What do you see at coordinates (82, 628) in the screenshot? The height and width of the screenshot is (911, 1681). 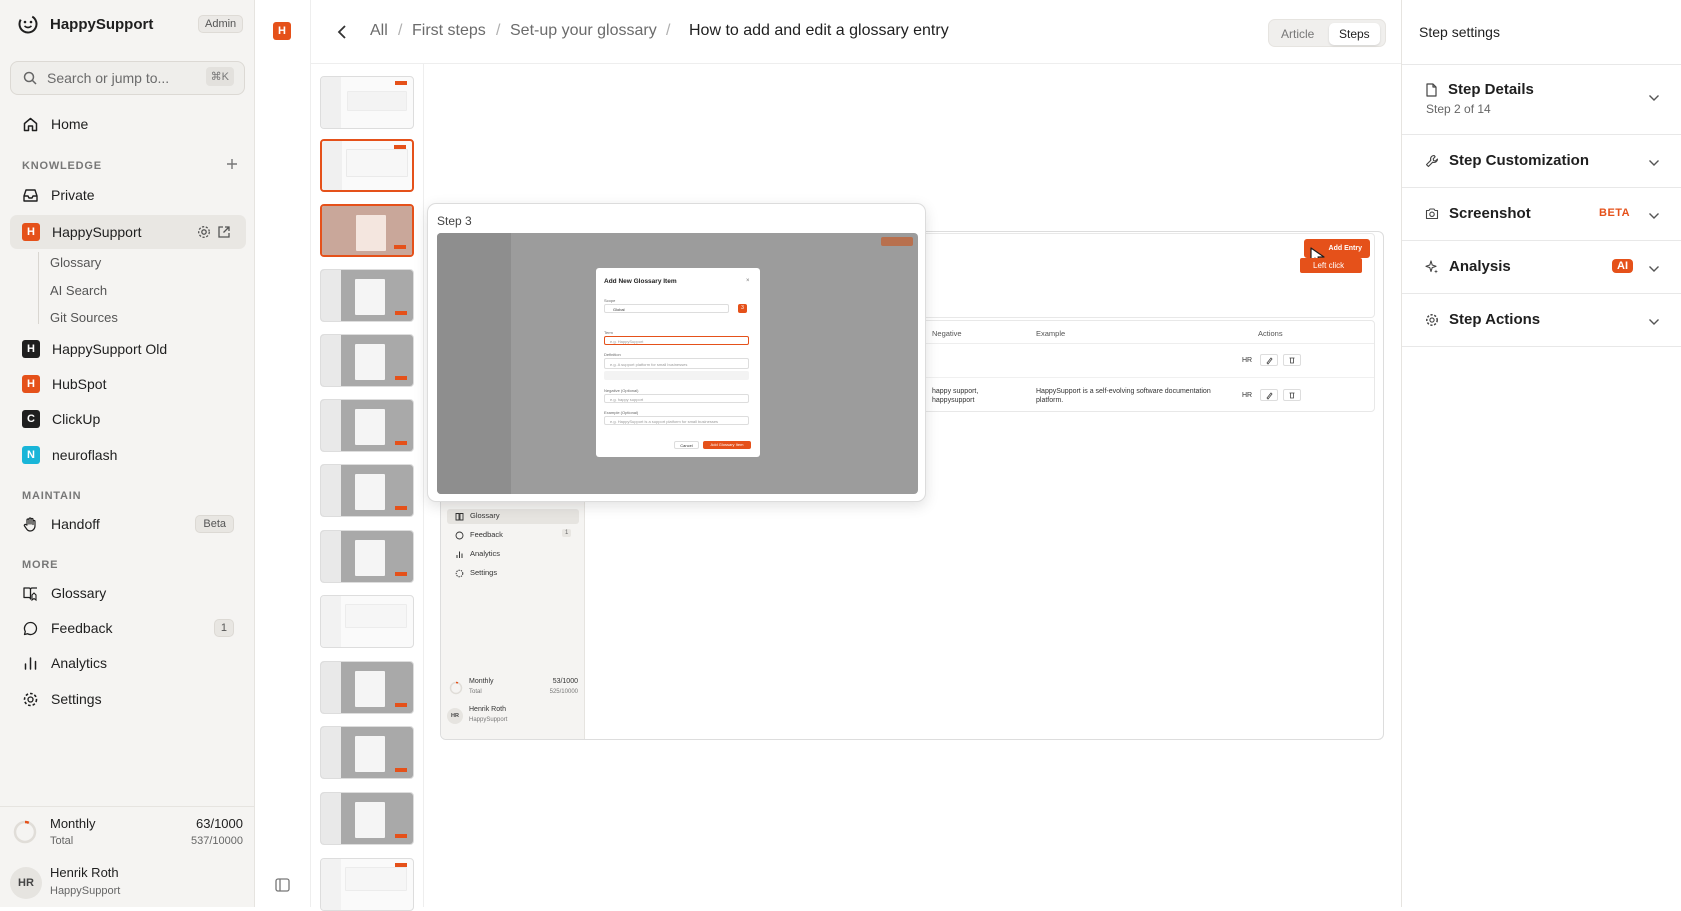 I see `nav-feedback-label: Feedback` at bounding box center [82, 628].